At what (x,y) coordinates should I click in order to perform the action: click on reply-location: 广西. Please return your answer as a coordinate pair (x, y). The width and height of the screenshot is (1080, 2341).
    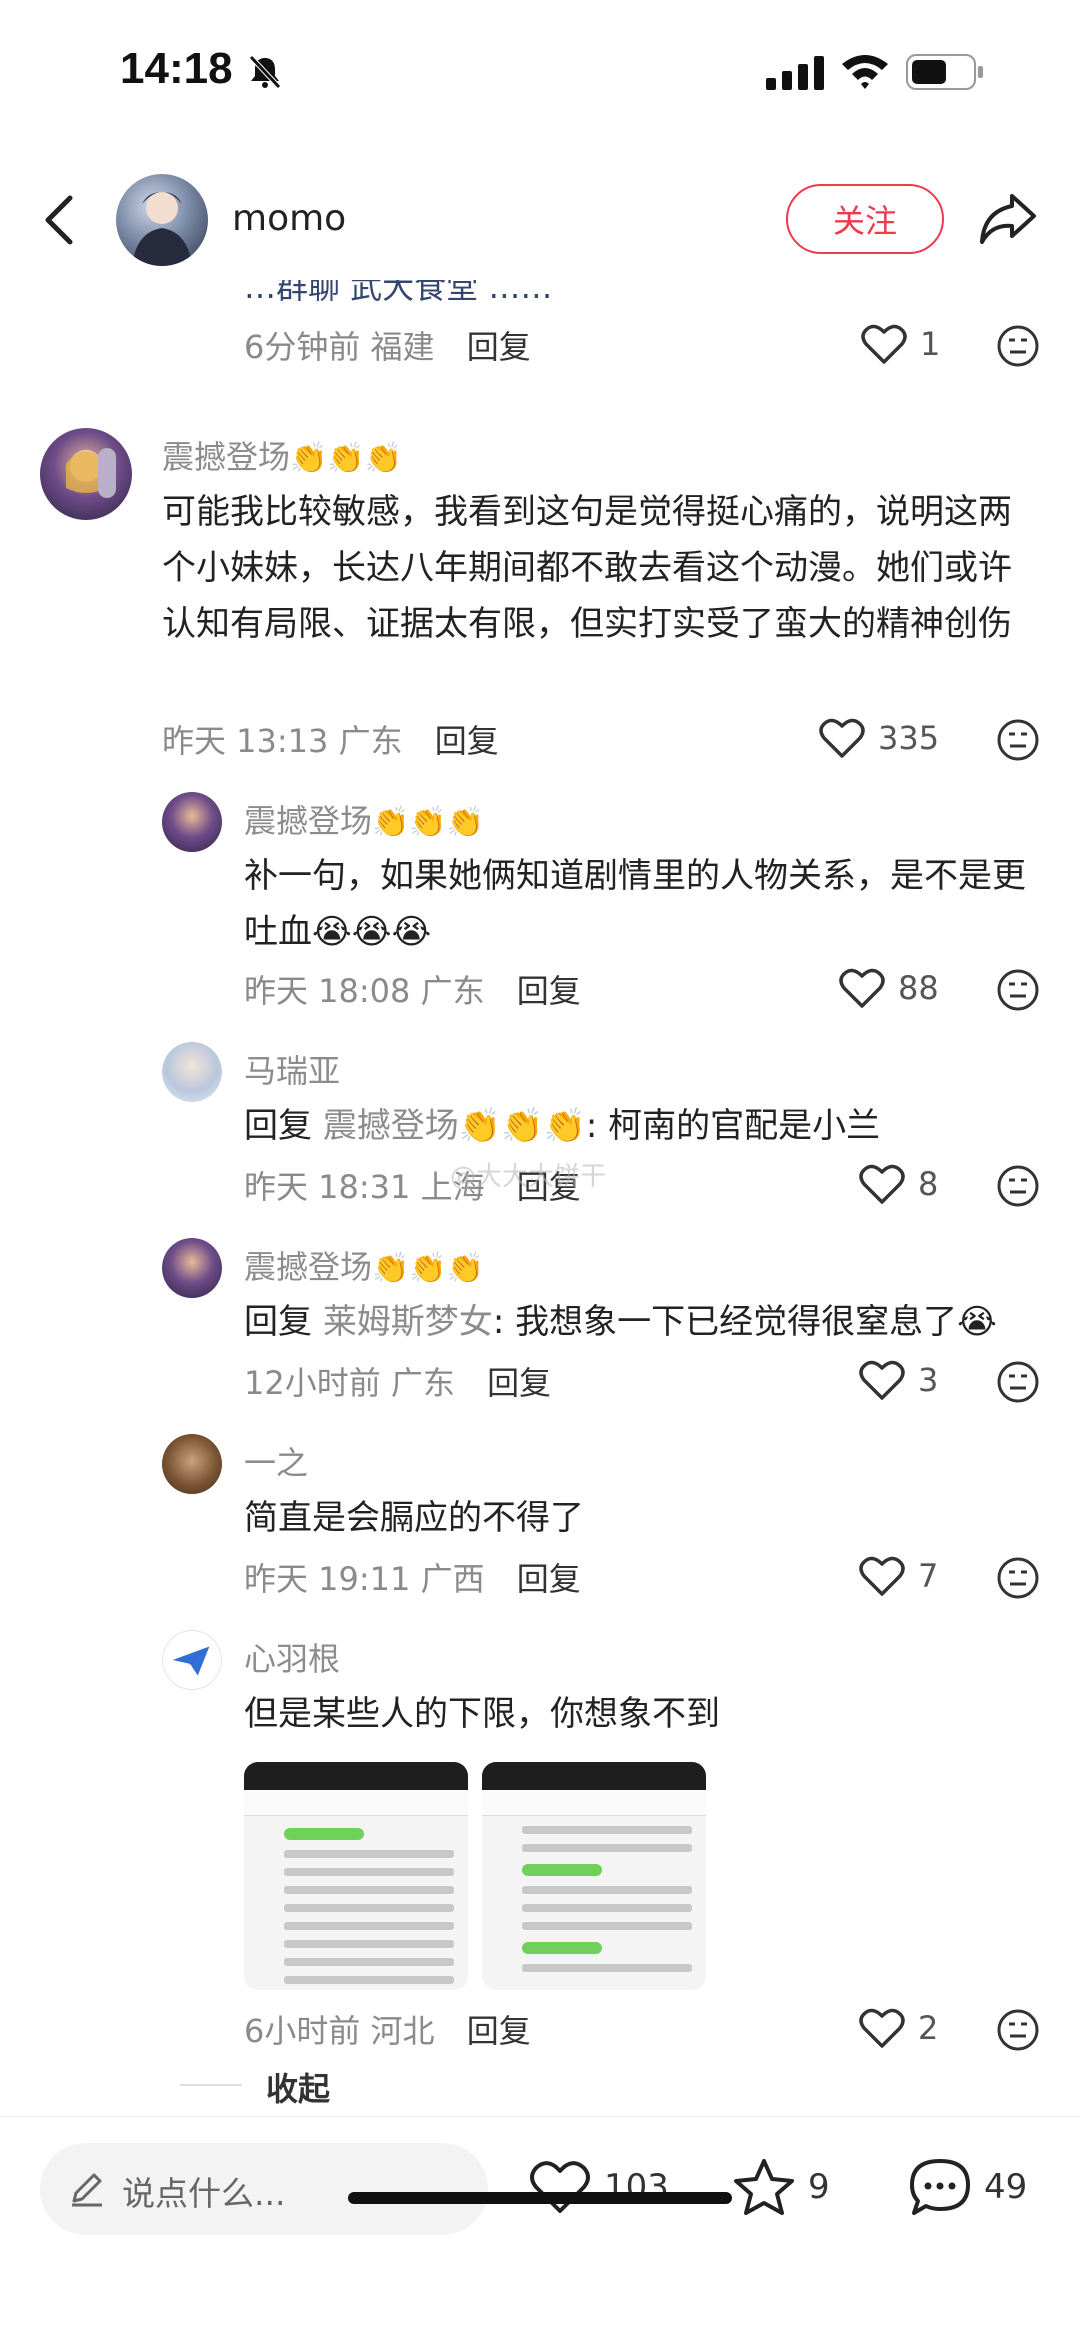
    Looking at the image, I should click on (452, 1579).